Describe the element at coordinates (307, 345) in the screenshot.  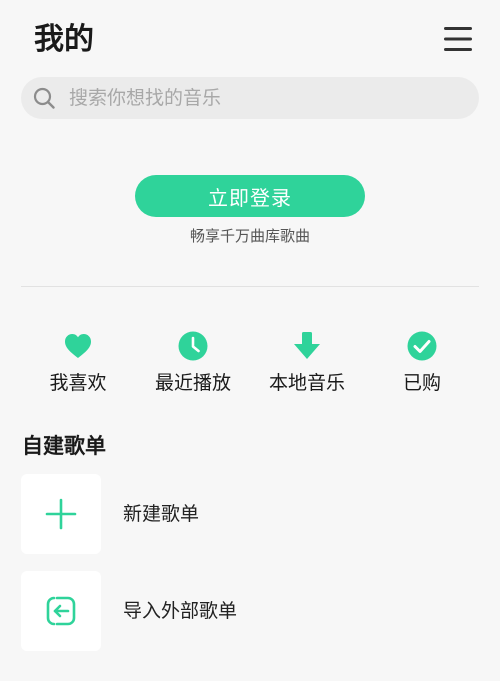
I see `download-icon` at that location.